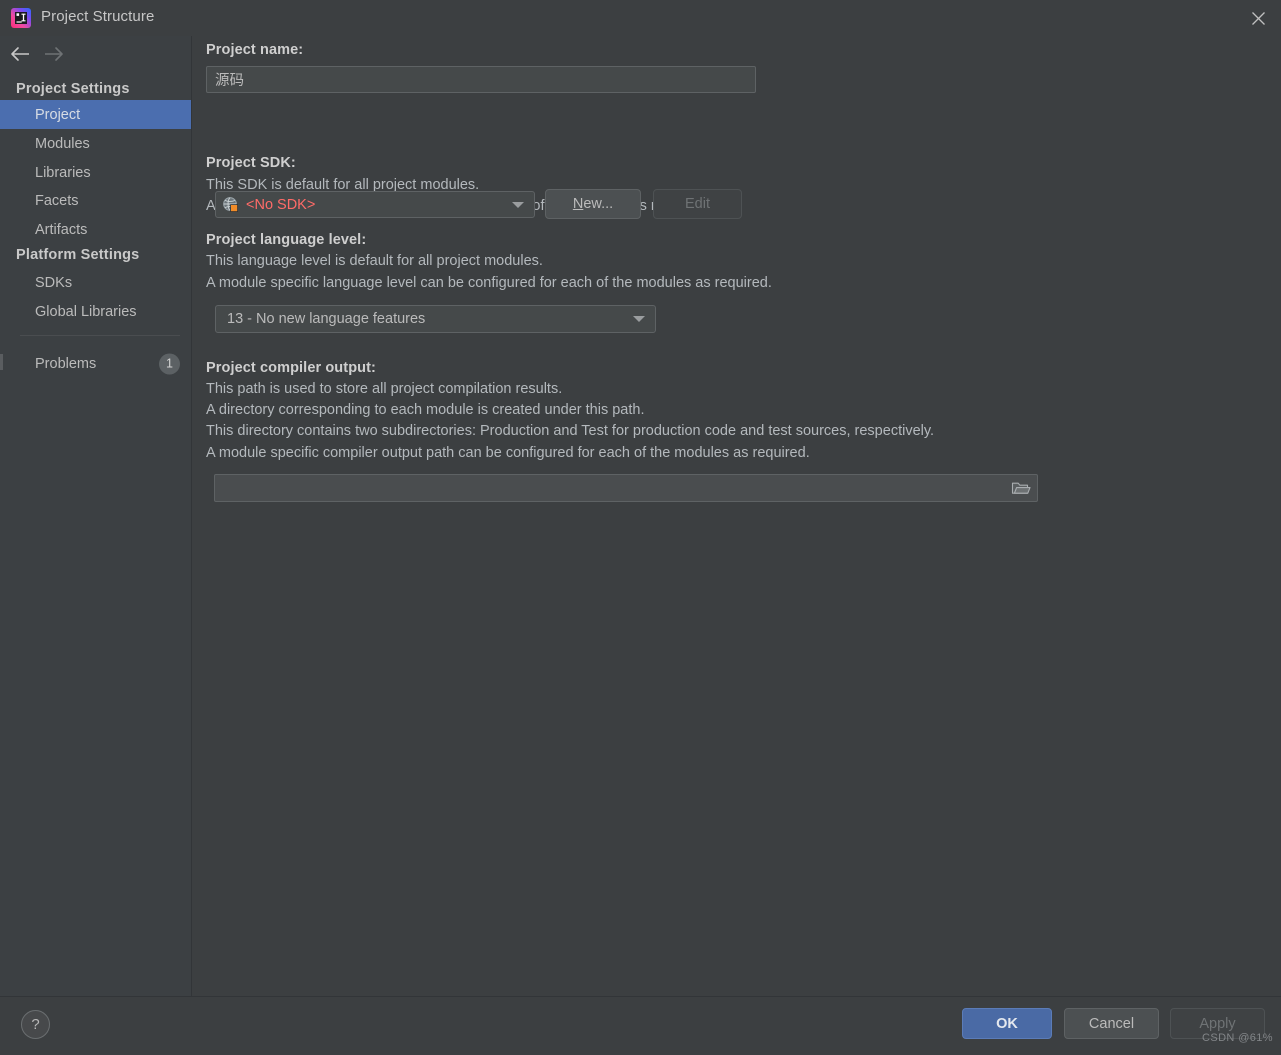 Image resolution: width=1281 pixels, height=1055 pixels. What do you see at coordinates (63, 172) in the screenshot?
I see `sidebar-item-label: Libraries` at bounding box center [63, 172].